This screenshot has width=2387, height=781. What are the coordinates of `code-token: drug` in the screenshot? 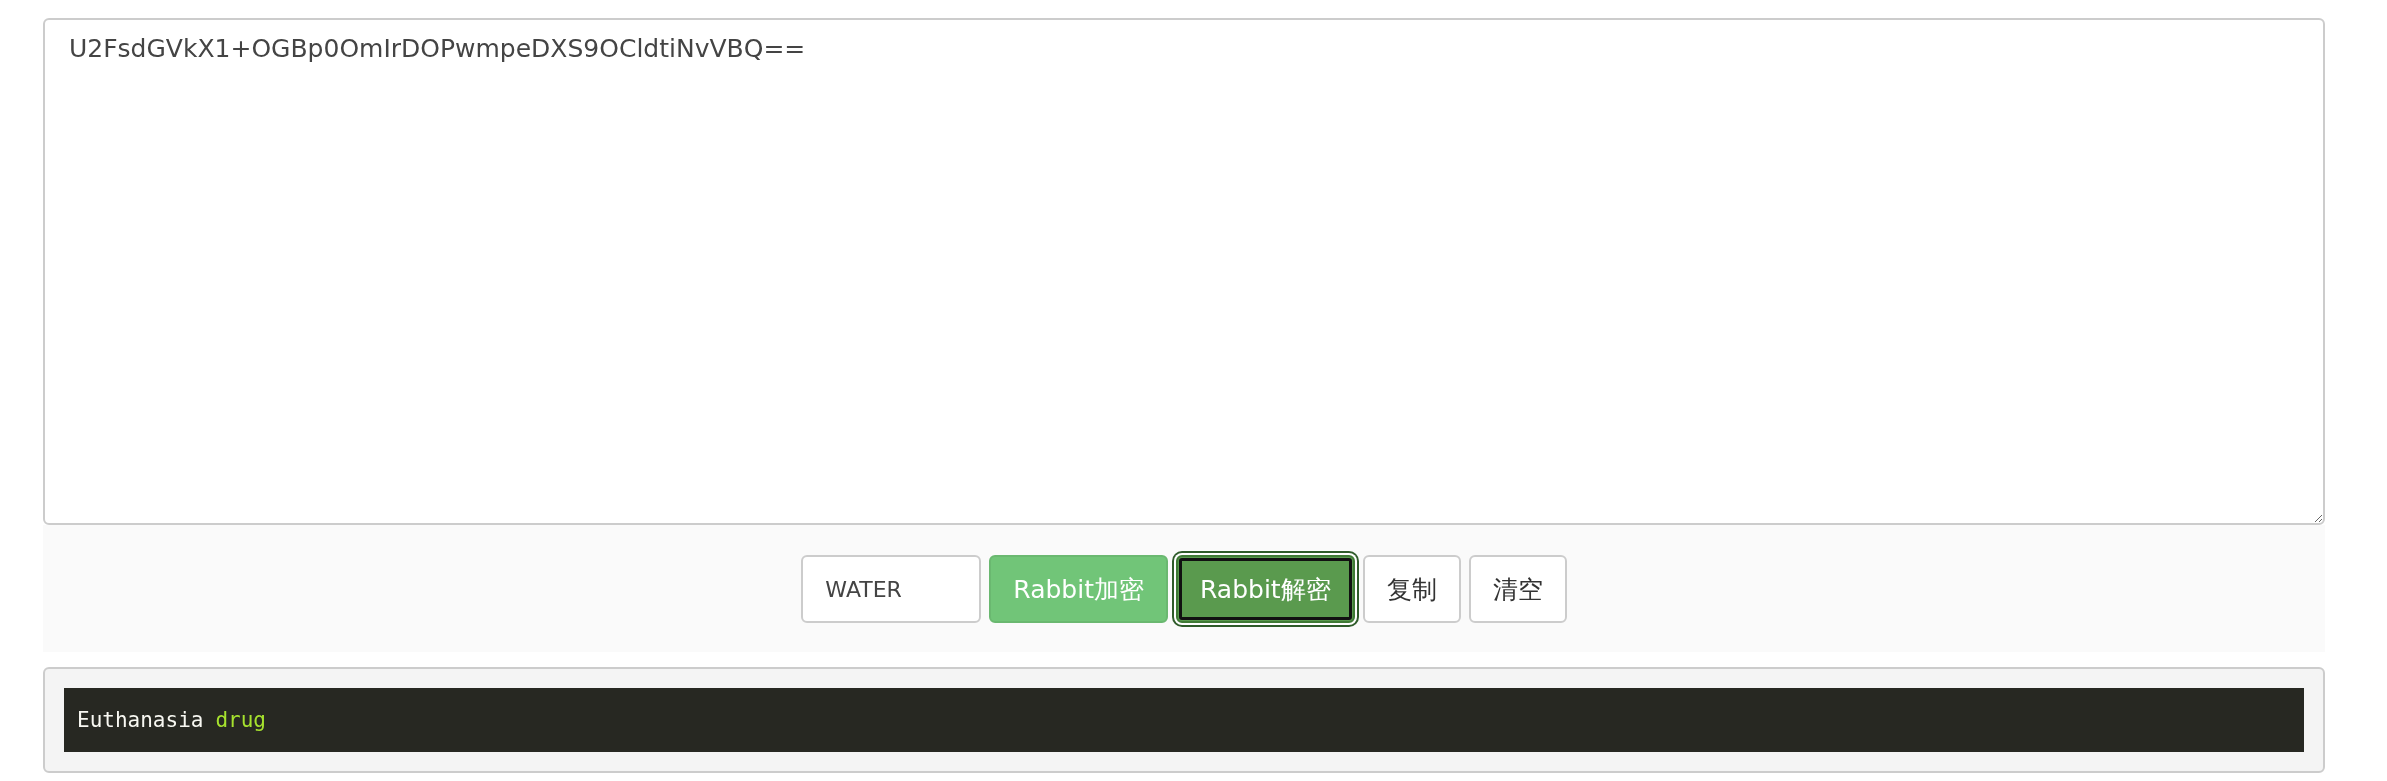 It's located at (240, 720).